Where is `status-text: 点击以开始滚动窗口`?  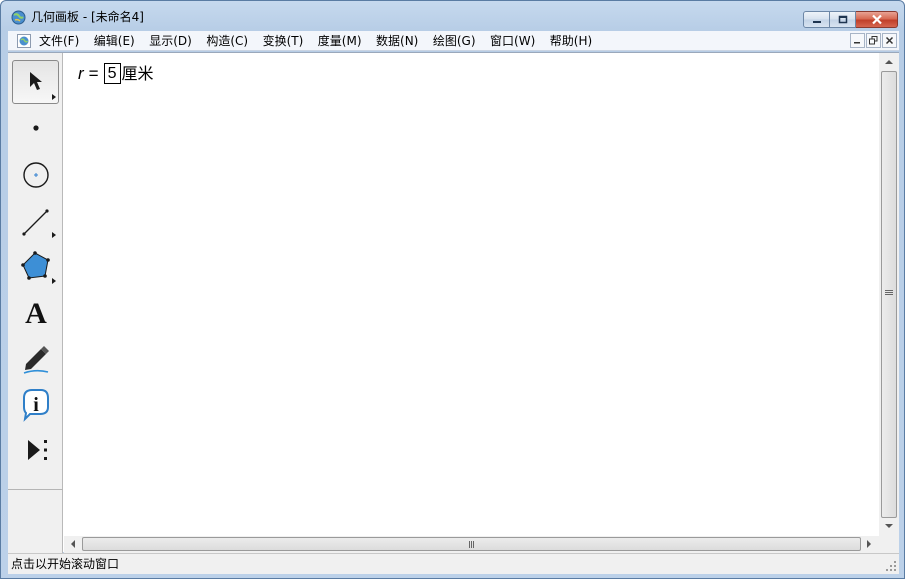 status-text: 点击以开始滚动窗口 is located at coordinates (65, 564).